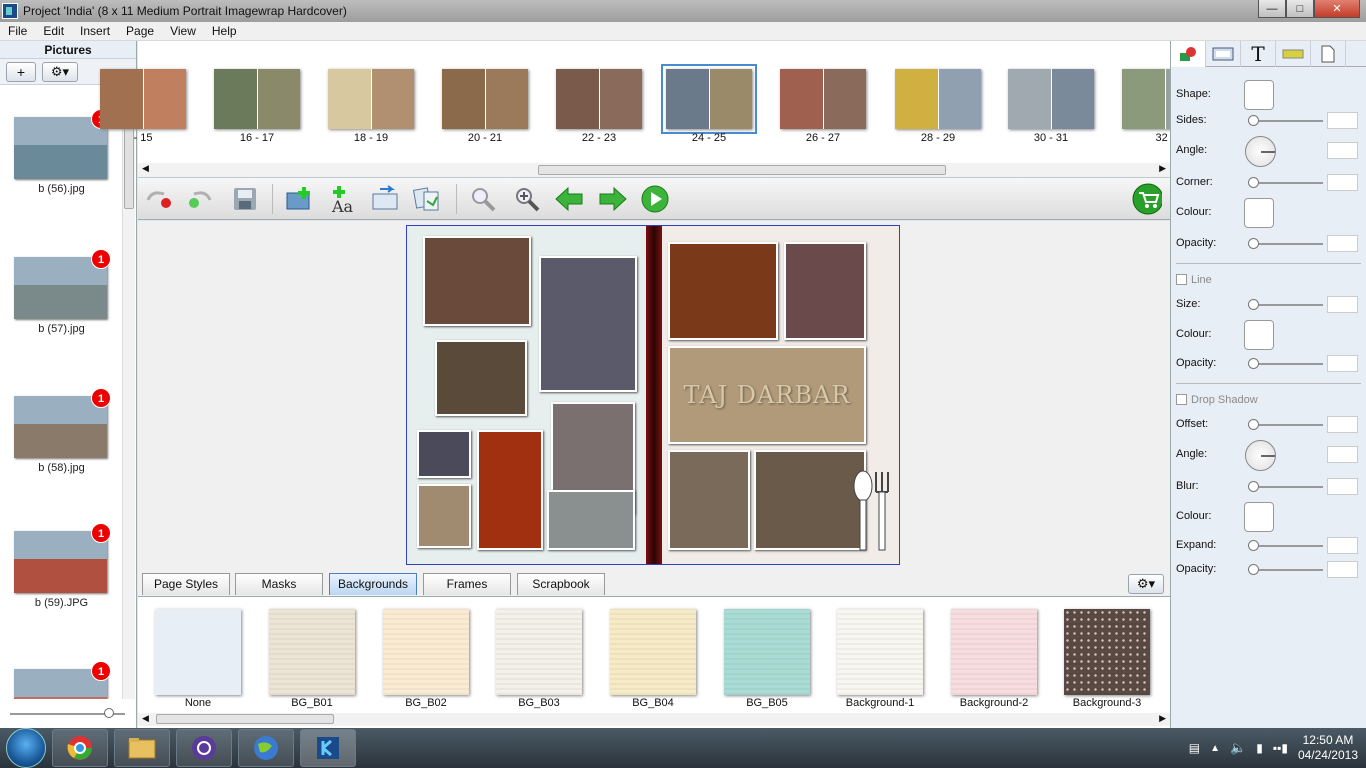 The width and height of the screenshot is (1366, 768). Describe the element at coordinates (53, 31) in the screenshot. I see `menu-edit: Edit` at that location.